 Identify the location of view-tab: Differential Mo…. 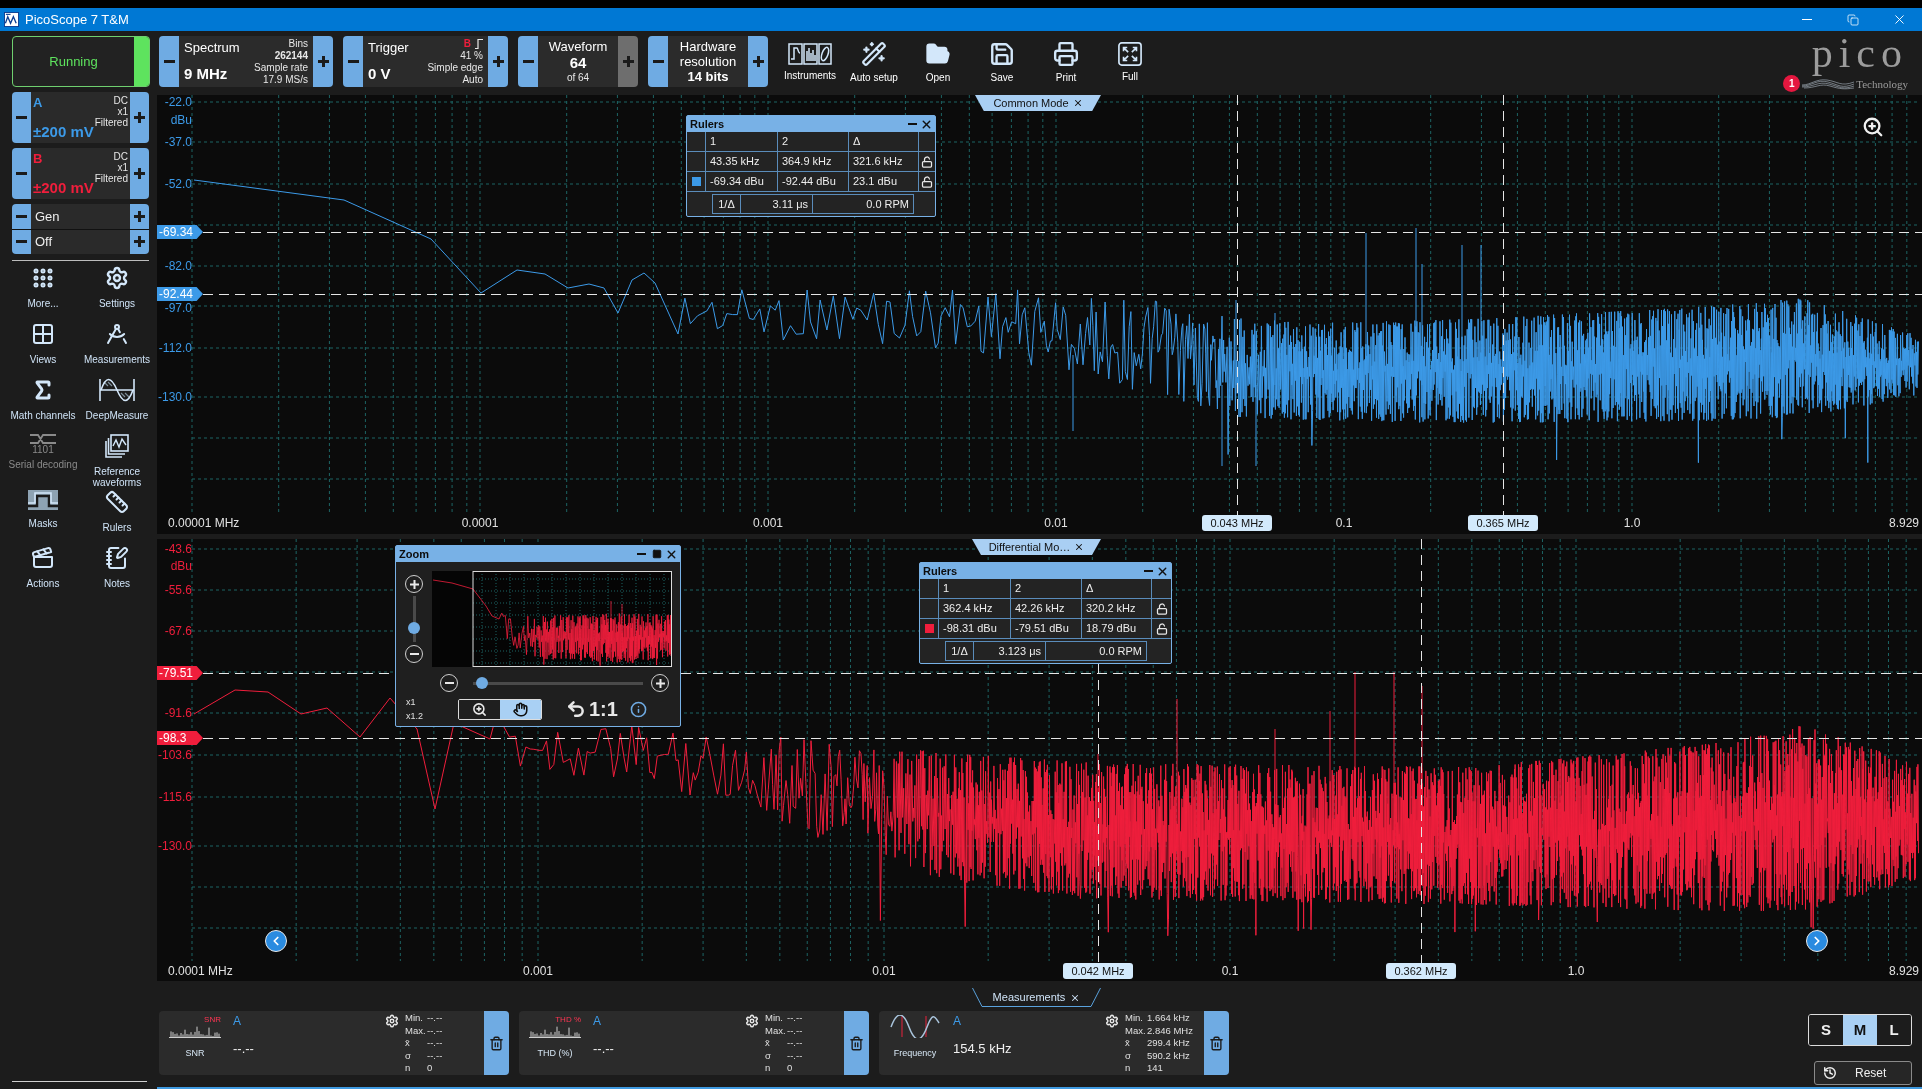
(1036, 547).